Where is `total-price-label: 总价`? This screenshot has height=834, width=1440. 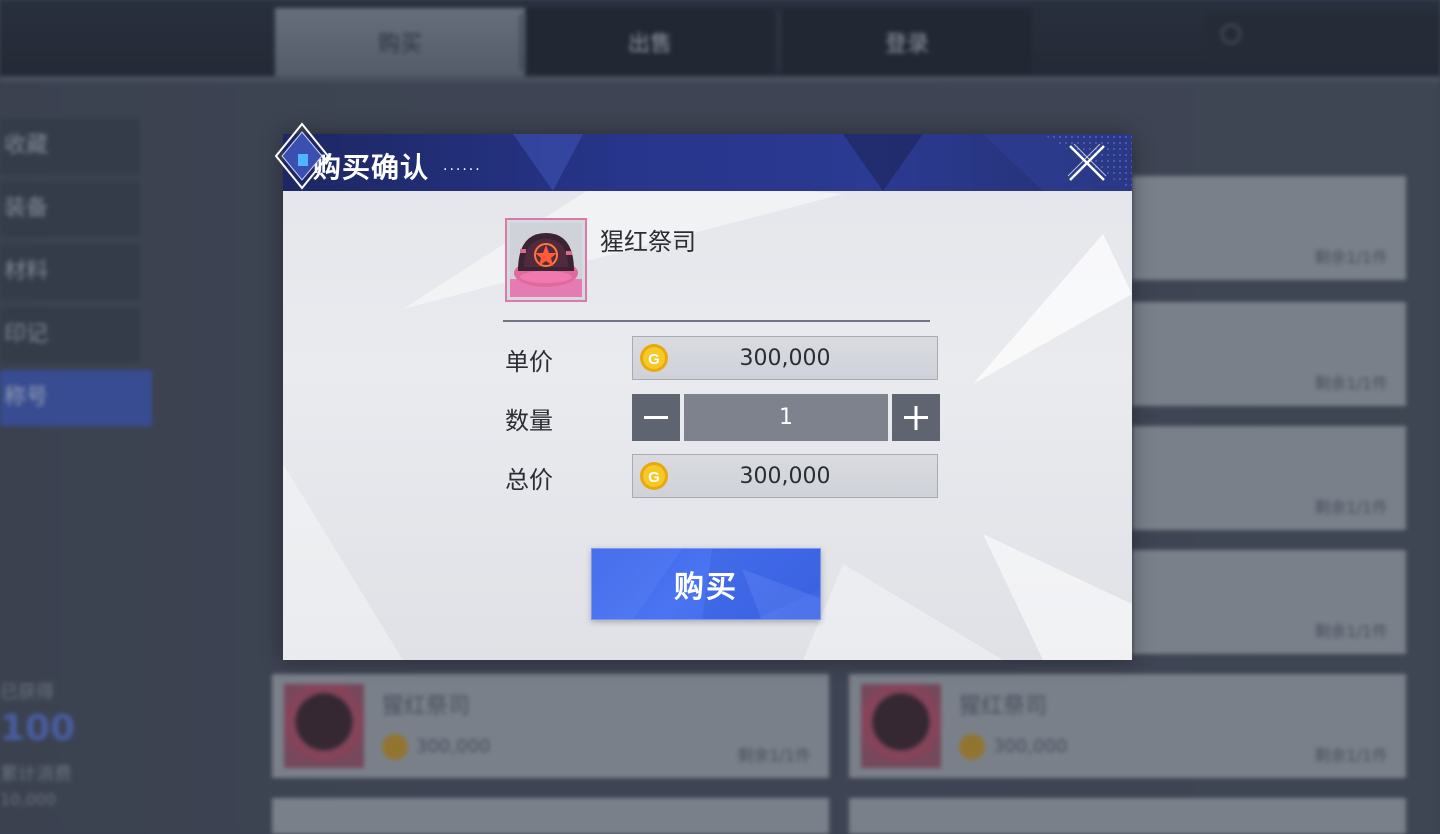 total-price-label: 总价 is located at coordinates (529, 480).